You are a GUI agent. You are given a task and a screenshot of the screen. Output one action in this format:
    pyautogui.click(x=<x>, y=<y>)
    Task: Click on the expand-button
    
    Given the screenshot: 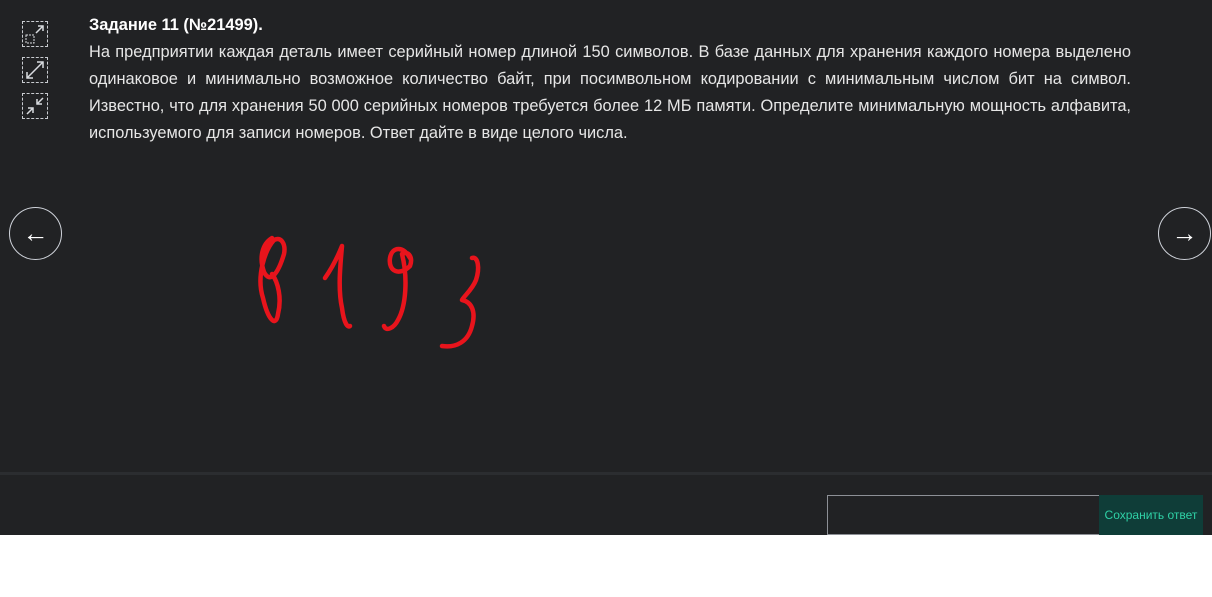 What is the action you would take?
    pyautogui.click(x=35, y=70)
    